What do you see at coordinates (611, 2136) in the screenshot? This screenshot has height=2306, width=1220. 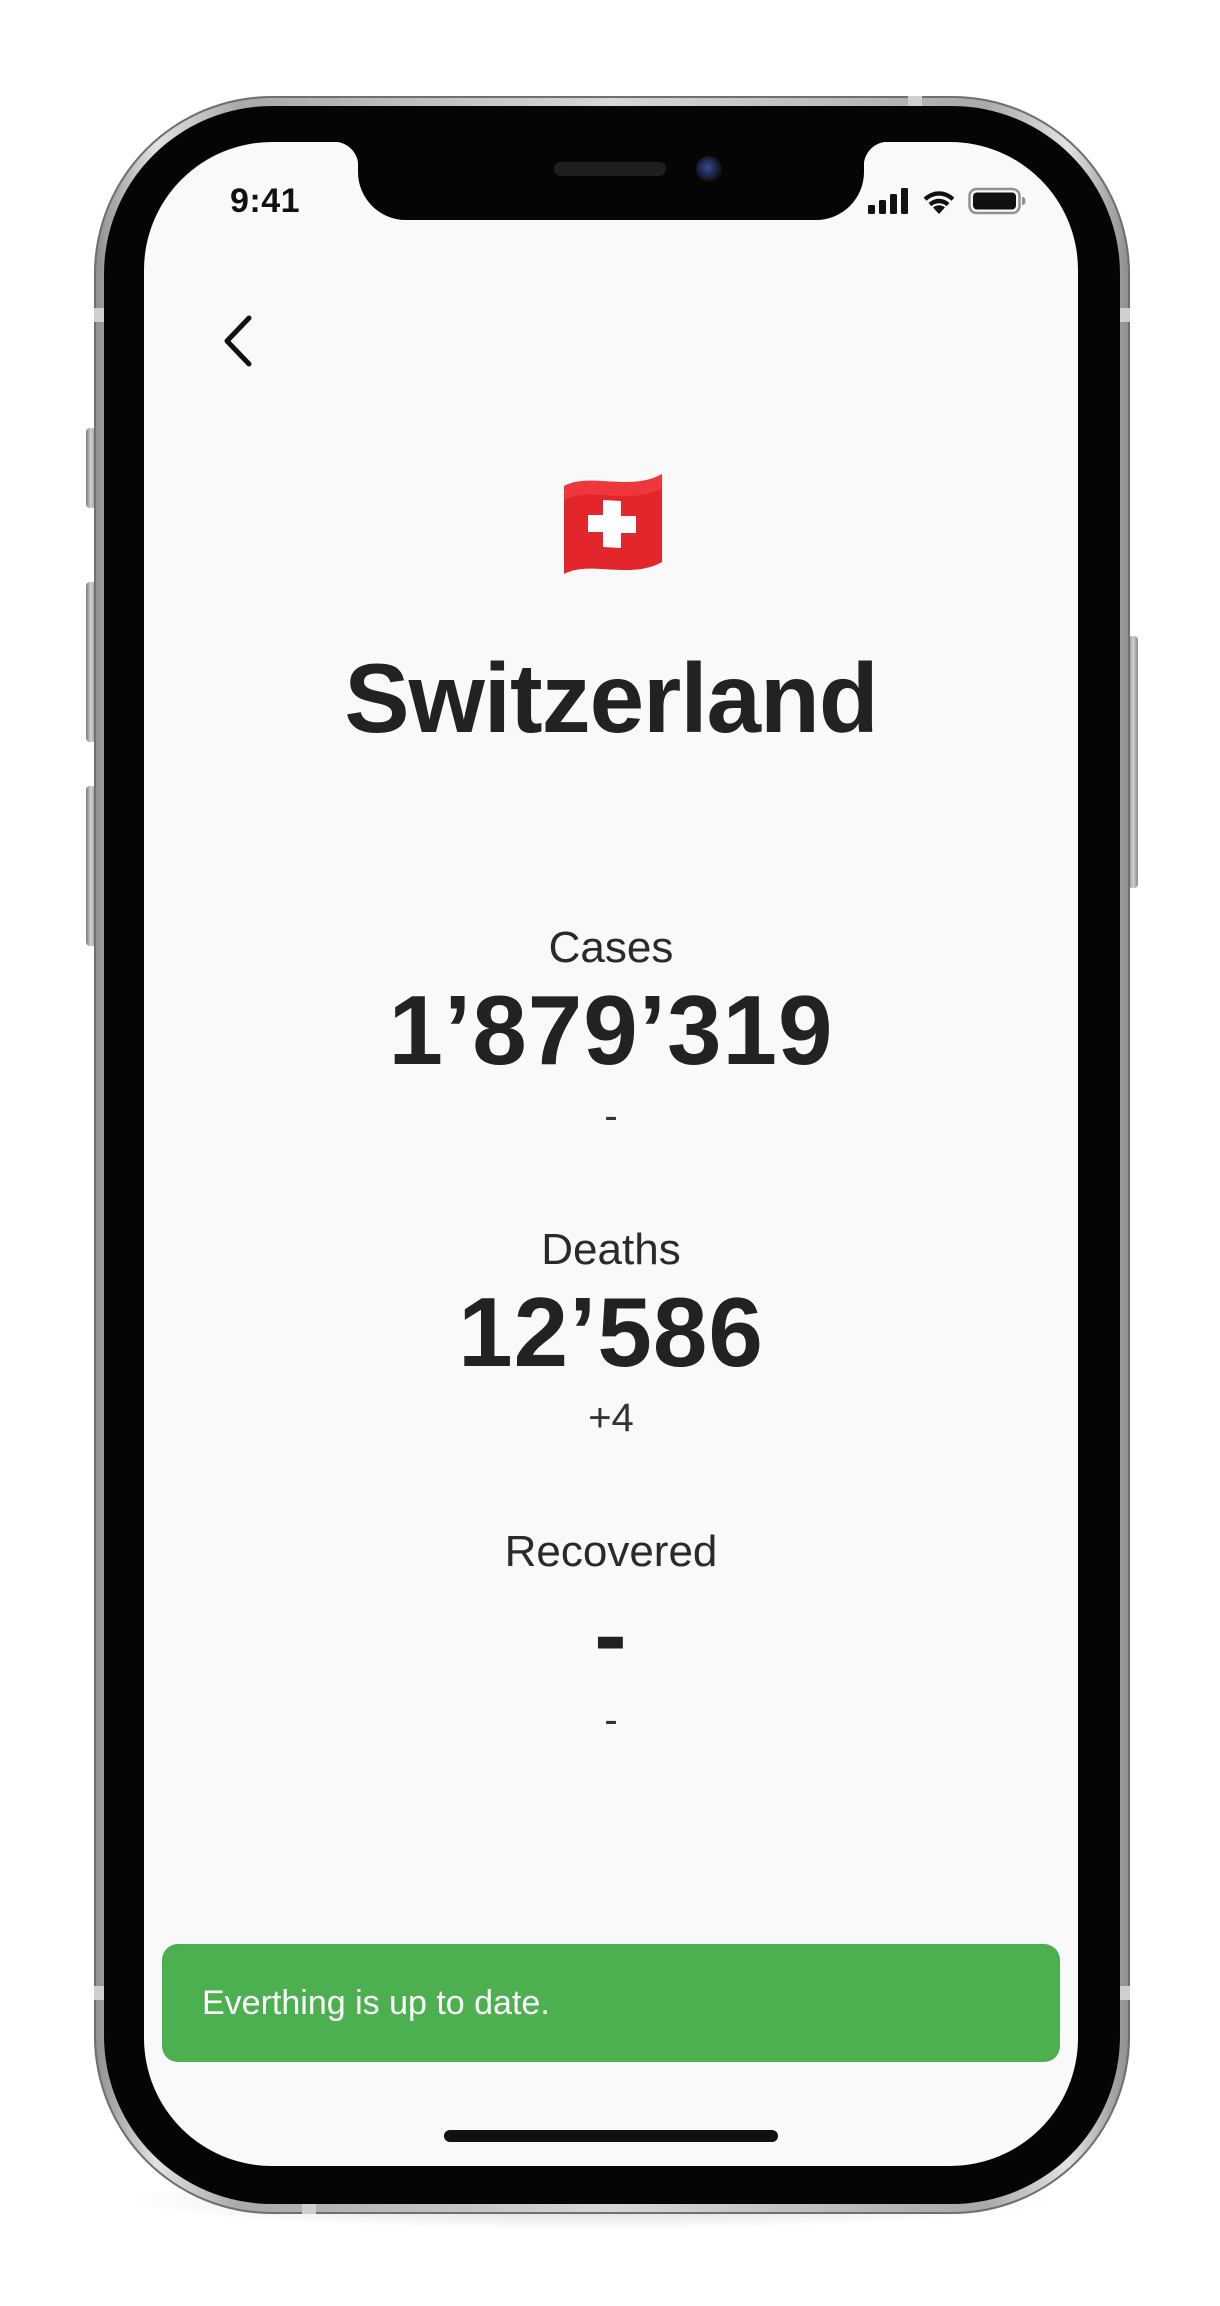 I see `home-indicator` at bounding box center [611, 2136].